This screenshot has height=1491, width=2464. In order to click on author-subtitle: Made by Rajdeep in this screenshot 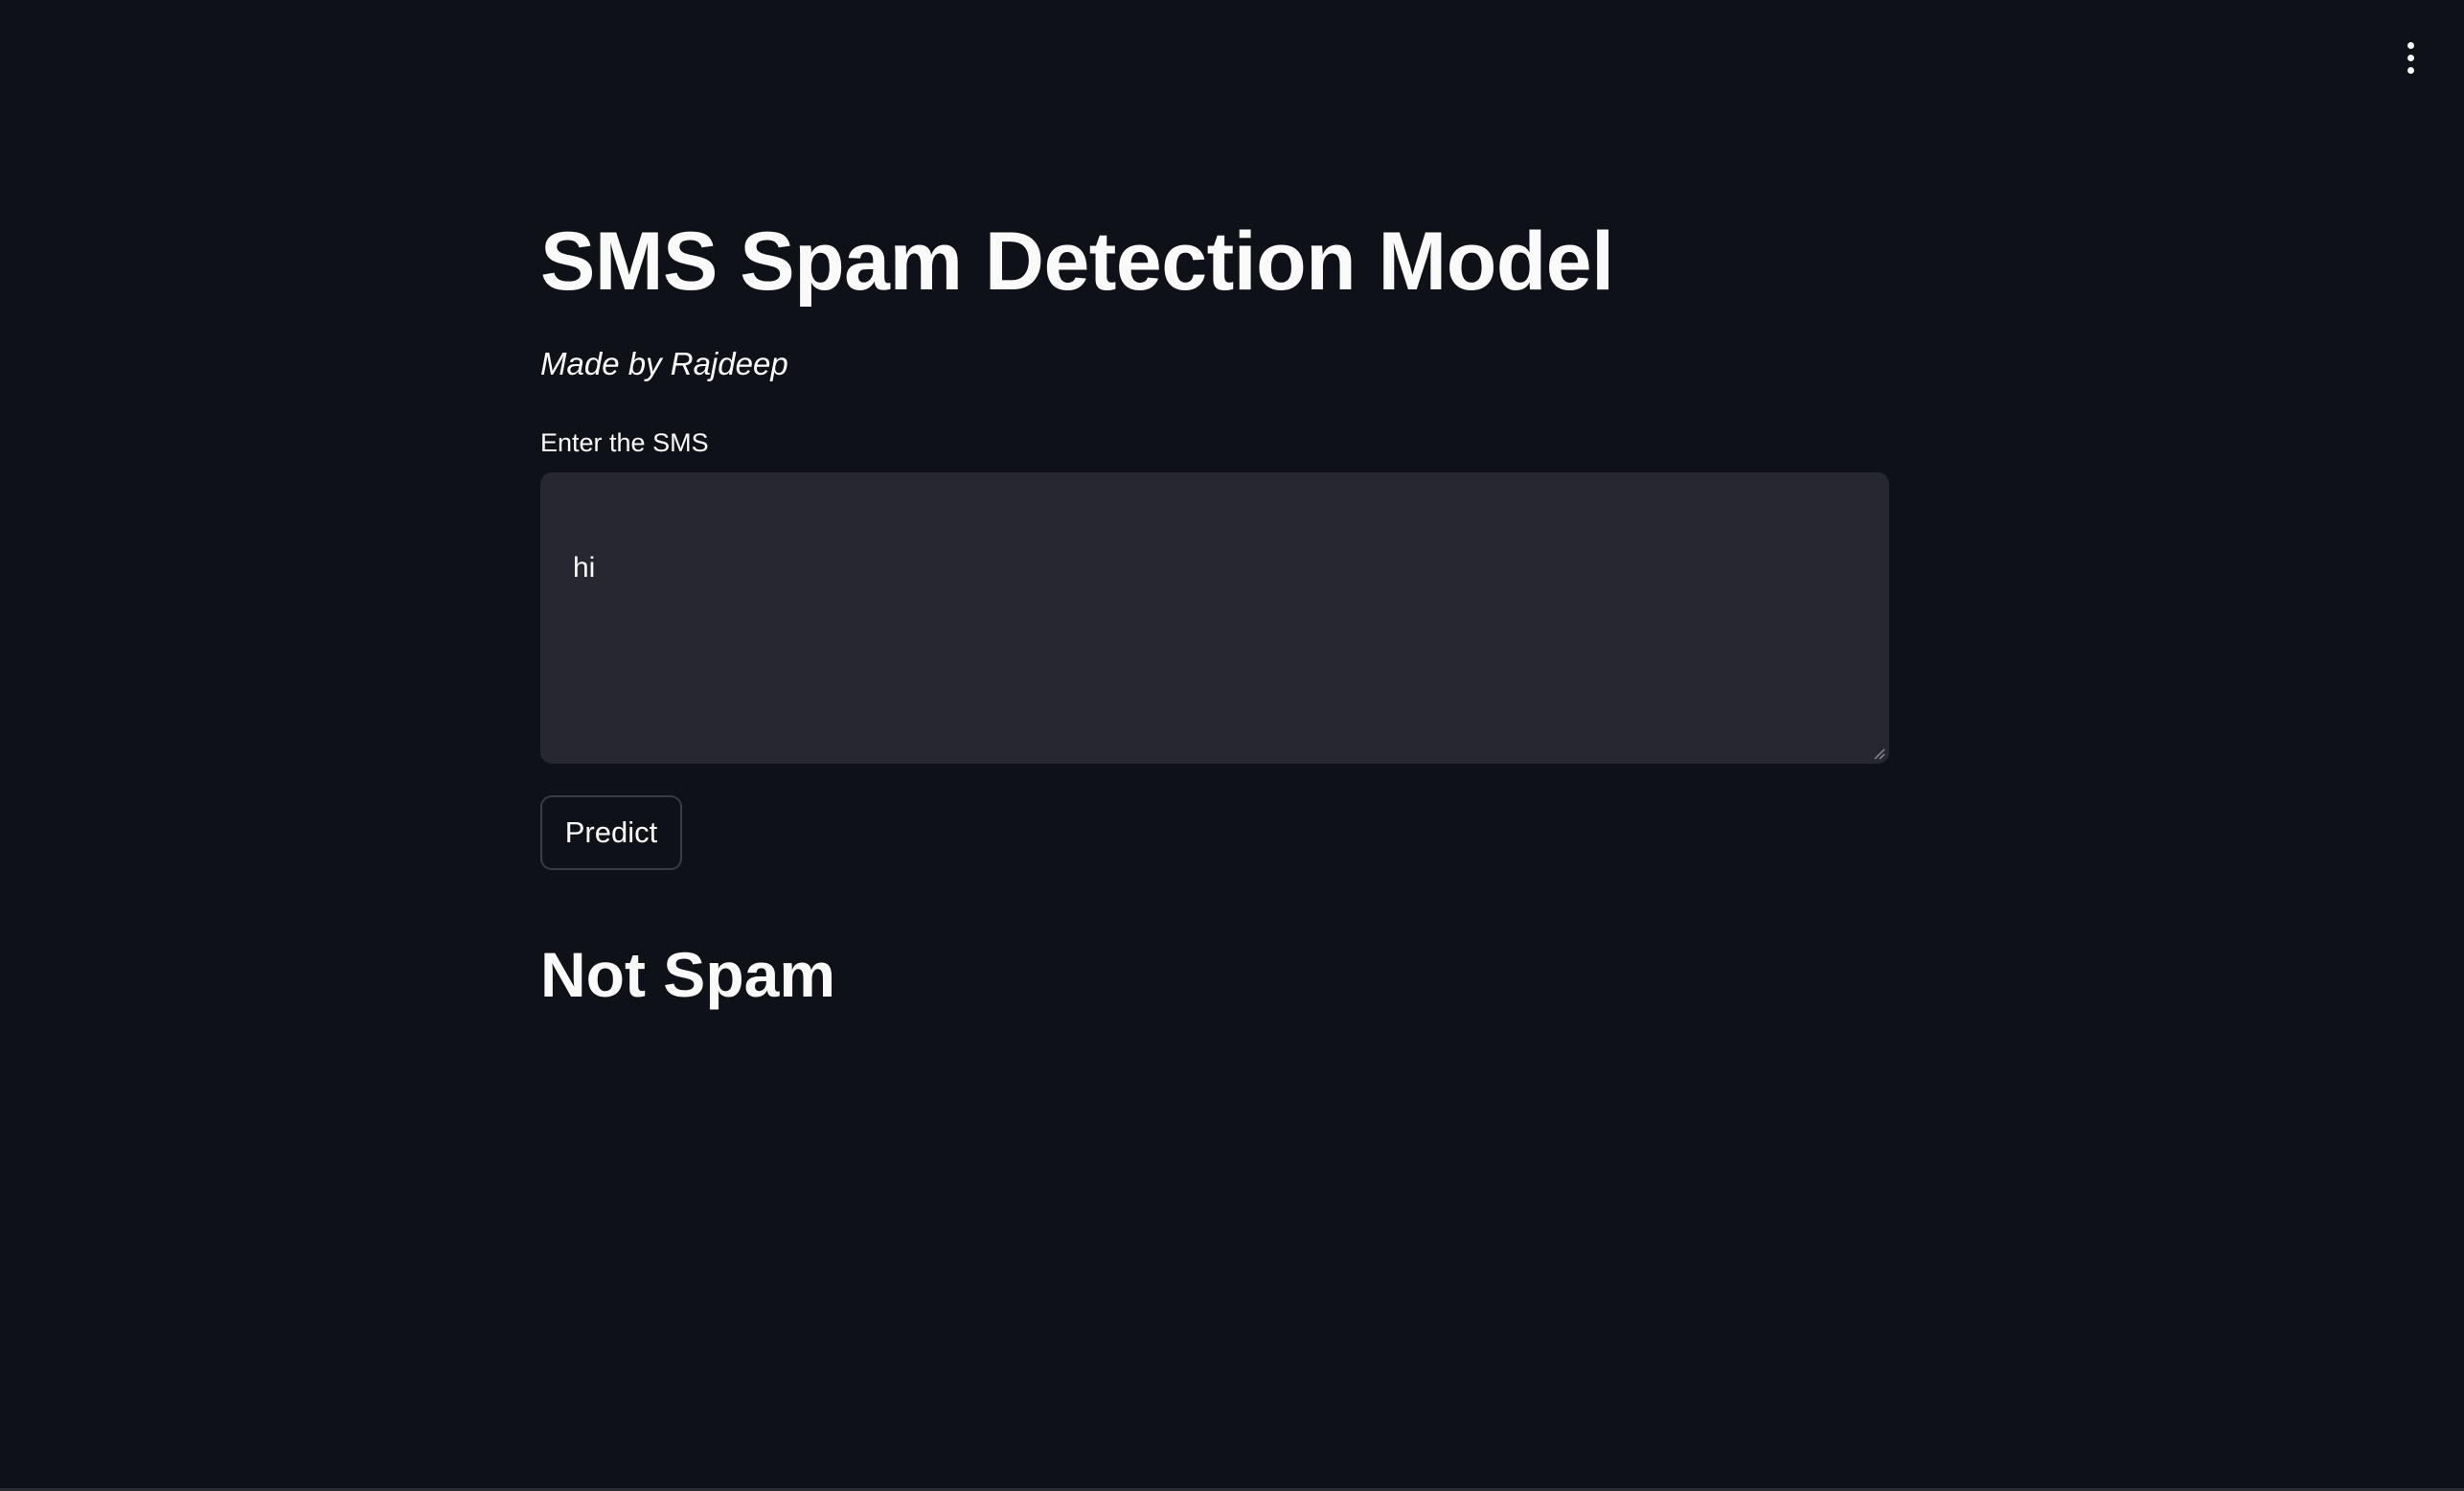, I will do `click(664, 363)`.